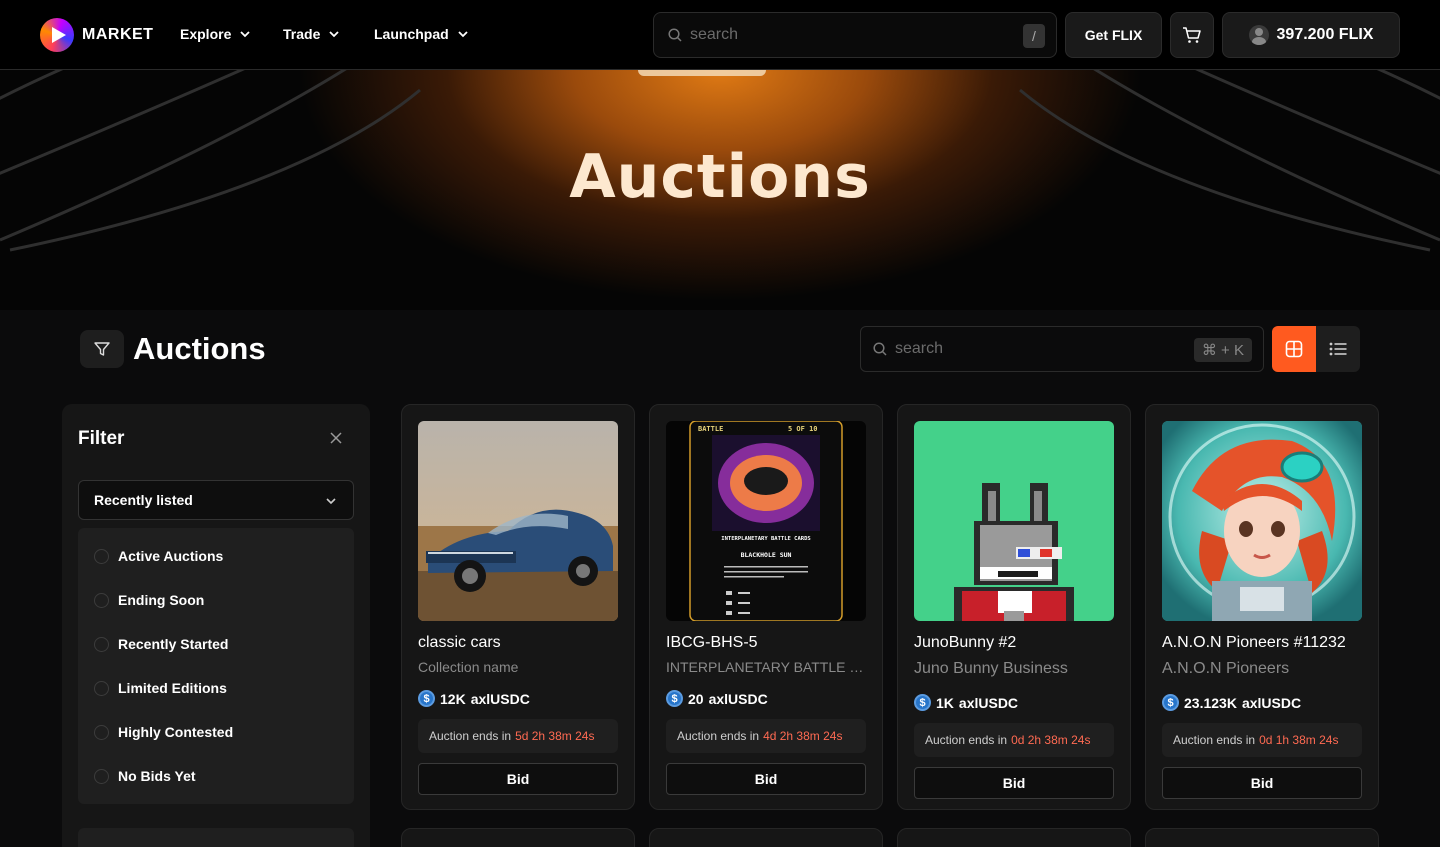  Describe the element at coordinates (720, 177) in the screenshot. I see `hero-title: Auctions` at that location.